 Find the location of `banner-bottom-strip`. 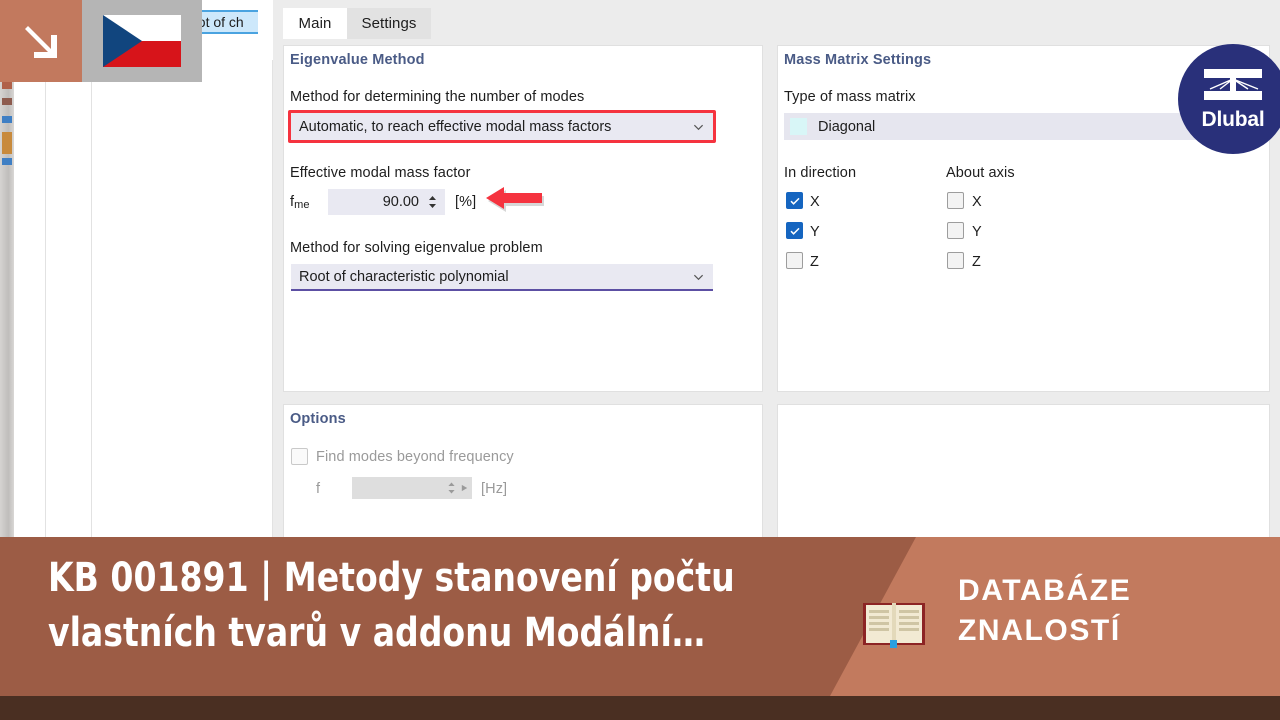

banner-bottom-strip is located at coordinates (640, 708).